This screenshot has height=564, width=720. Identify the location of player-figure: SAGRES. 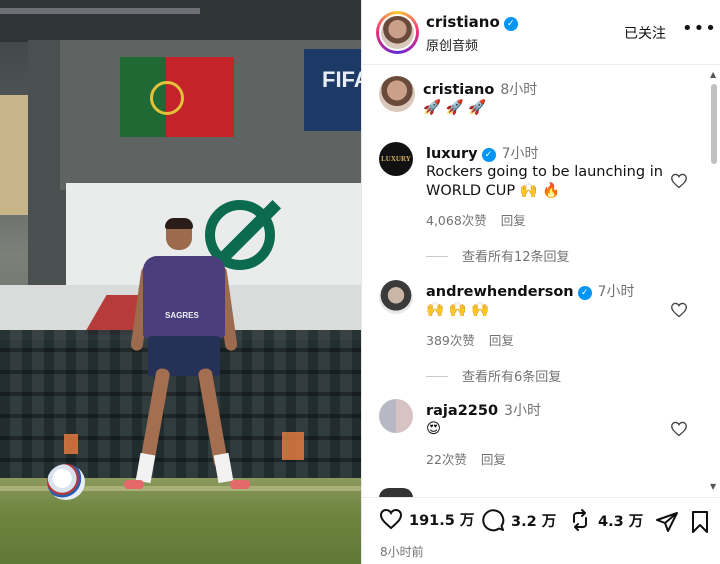
(187, 355).